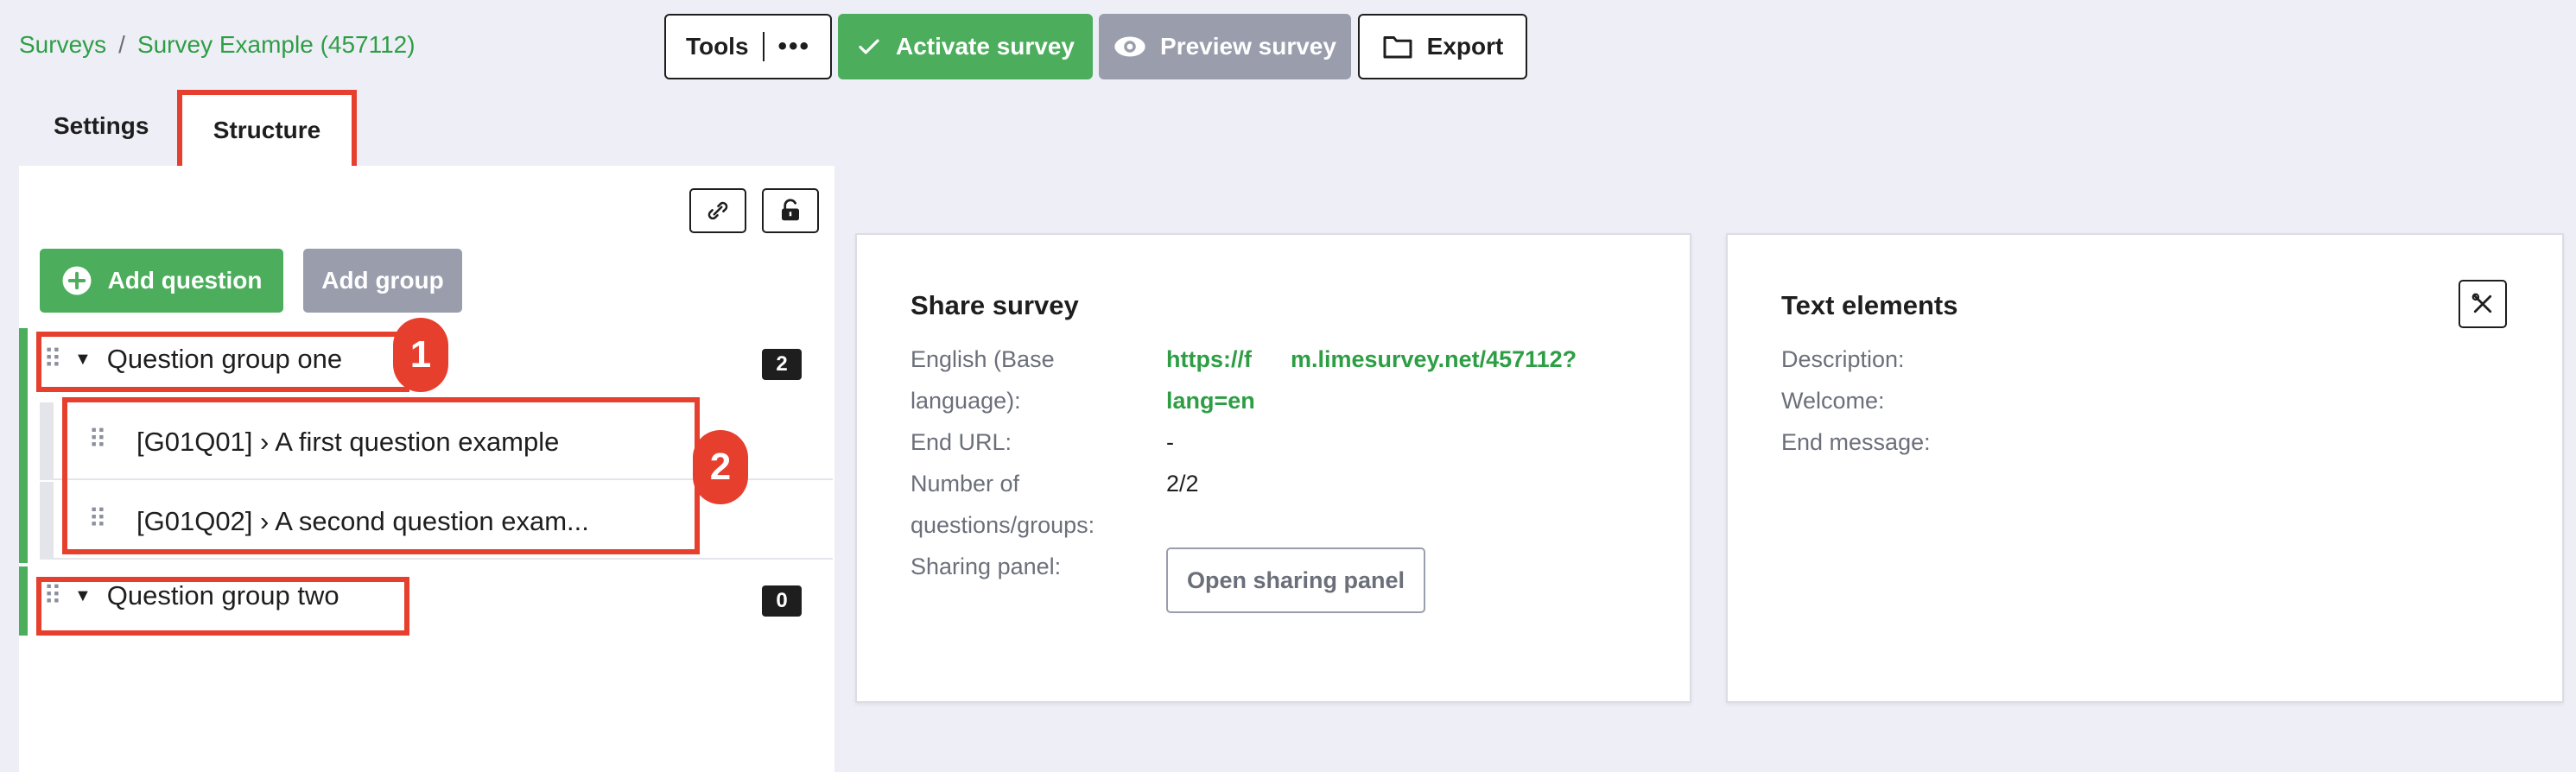 The image size is (2576, 772). What do you see at coordinates (994, 305) in the screenshot?
I see `share-survey-title: Share survey` at bounding box center [994, 305].